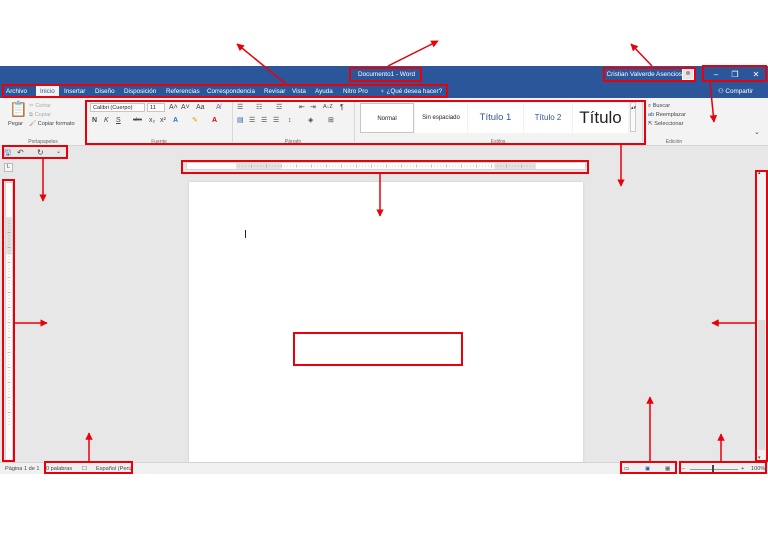  Describe the element at coordinates (652, 115) in the screenshot. I see `replace-icon: ab` at that location.